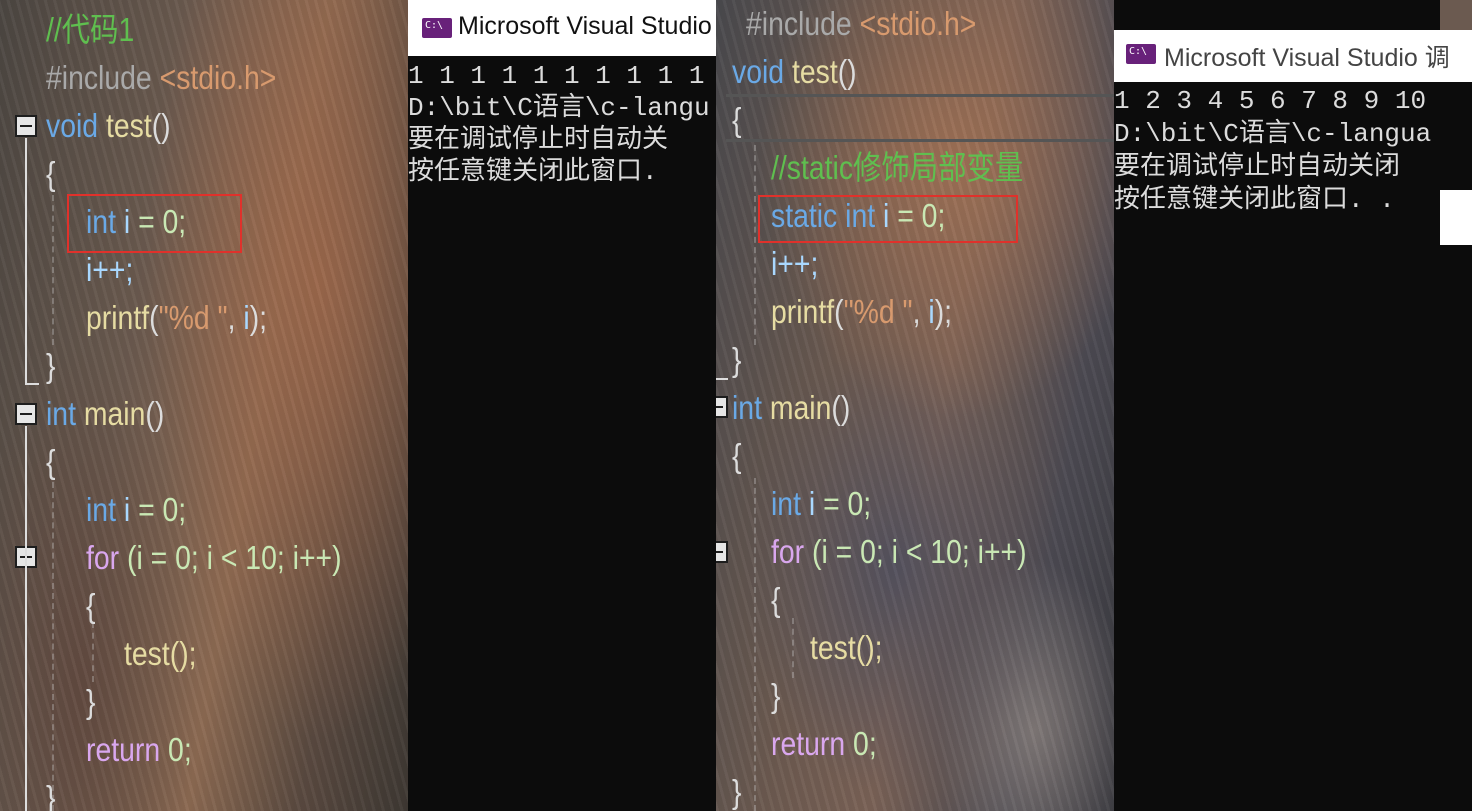 The height and width of the screenshot is (811, 1472). Describe the element at coordinates (788, 551) in the screenshot. I see `control-keyword: for` at that location.